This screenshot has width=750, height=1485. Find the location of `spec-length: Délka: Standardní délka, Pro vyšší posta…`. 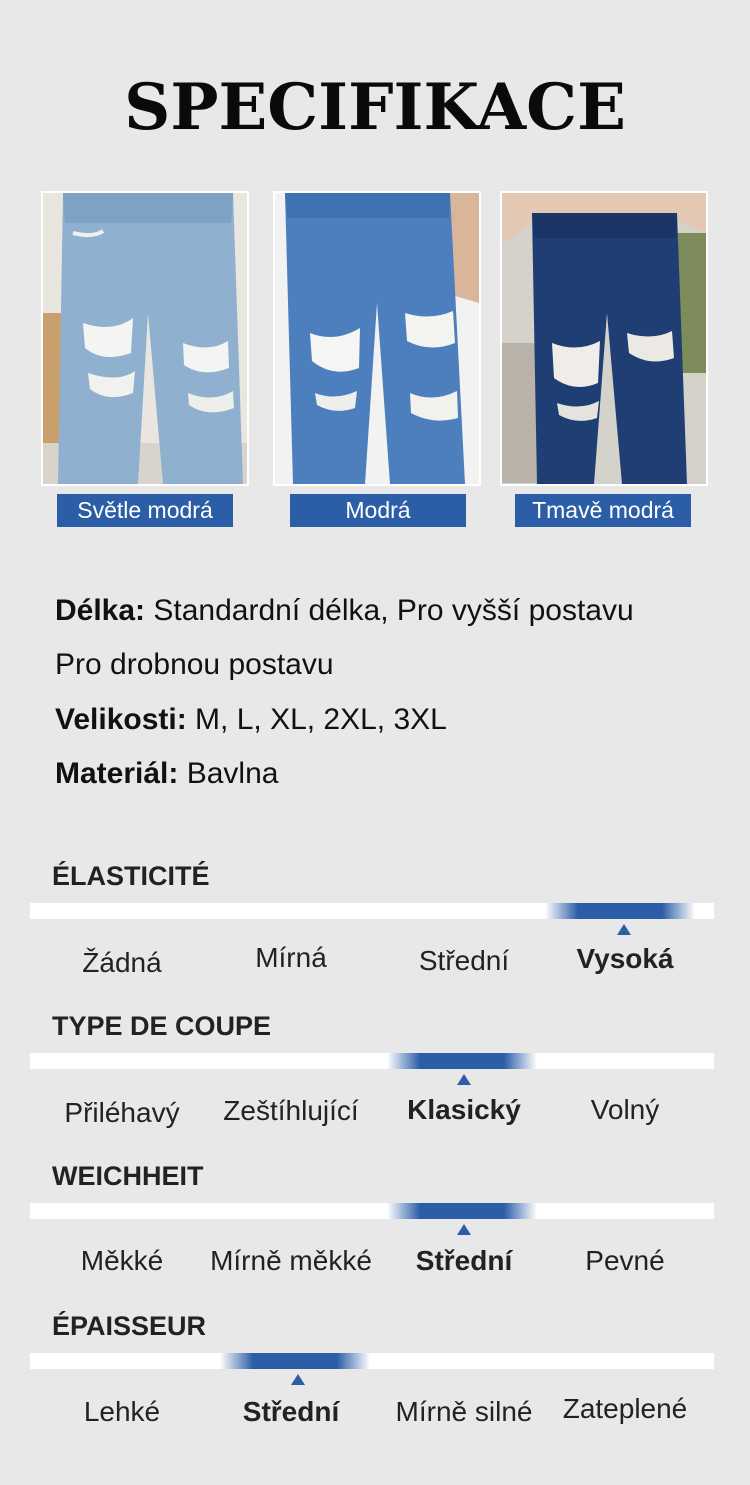

spec-length: Délka: Standardní délka, Pro vyšší posta… is located at coordinates (344, 611).